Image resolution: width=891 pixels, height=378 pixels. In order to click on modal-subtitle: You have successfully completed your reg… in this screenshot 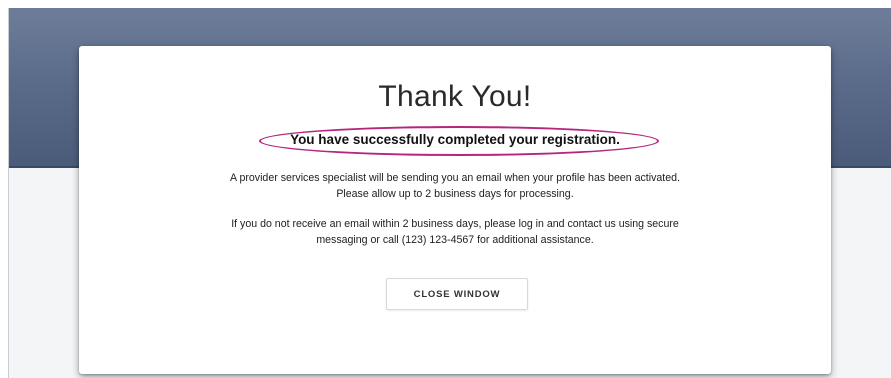, I will do `click(455, 139)`.